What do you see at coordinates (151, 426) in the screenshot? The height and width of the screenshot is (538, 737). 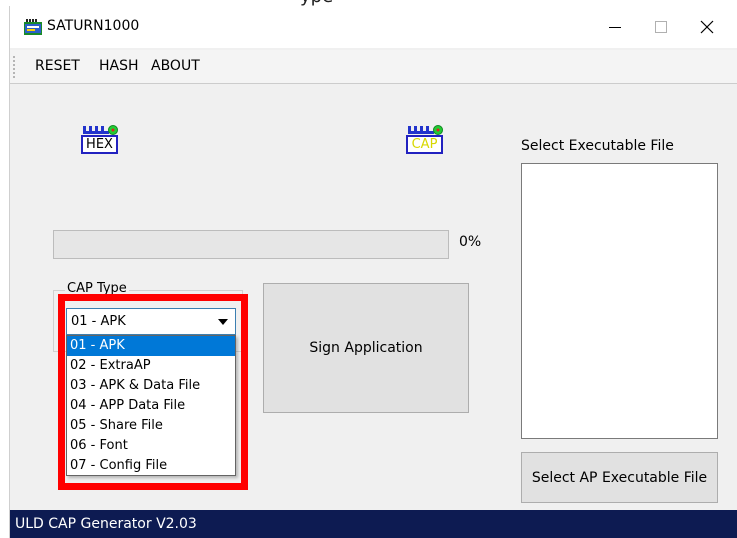 I see `dropdown-option: 05 - Share File` at bounding box center [151, 426].